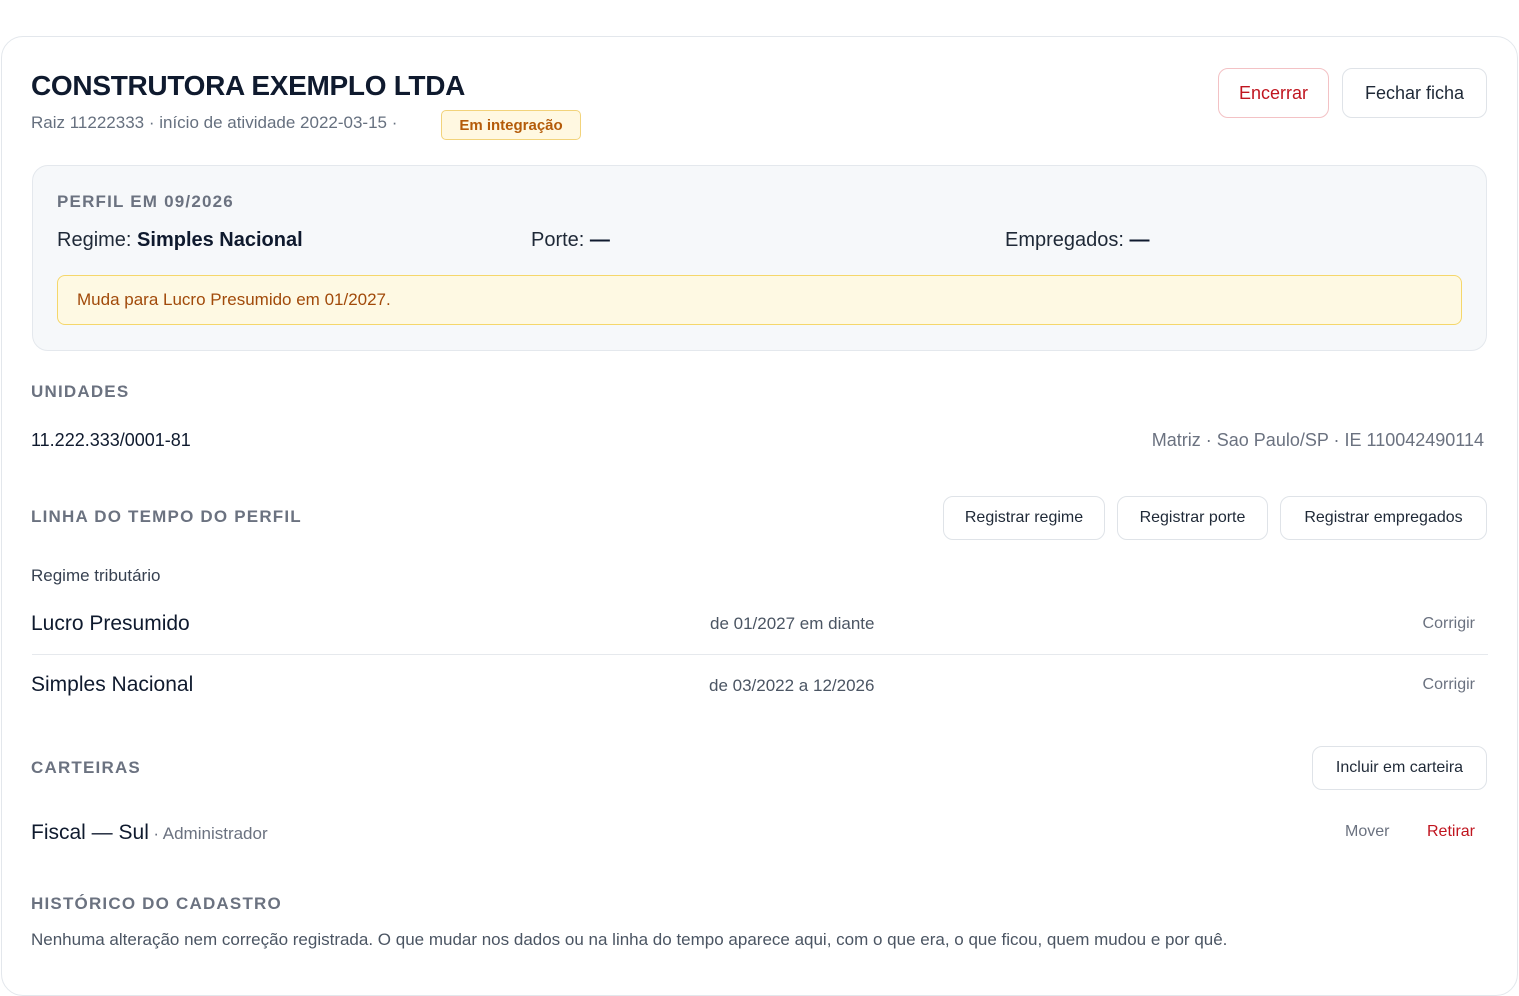  I want to click on porte-field: Porte: —, so click(570, 240).